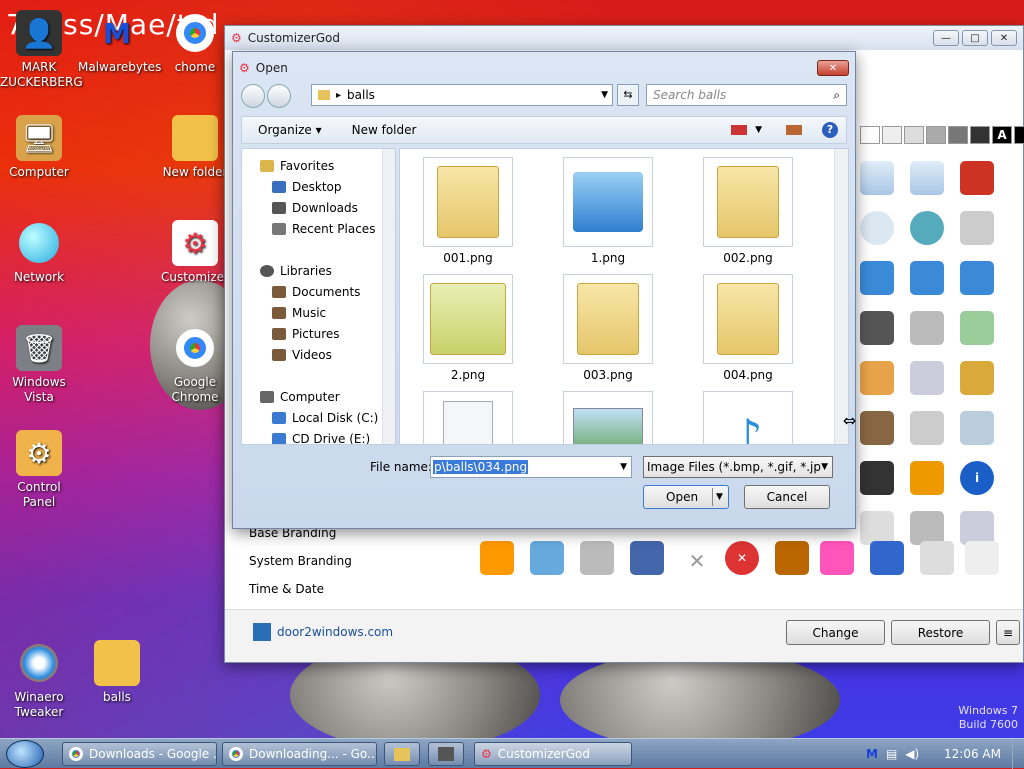  Describe the element at coordinates (544, 68) in the screenshot. I see `open-dialog-titlebar: ⚙ Open ✕` at that location.